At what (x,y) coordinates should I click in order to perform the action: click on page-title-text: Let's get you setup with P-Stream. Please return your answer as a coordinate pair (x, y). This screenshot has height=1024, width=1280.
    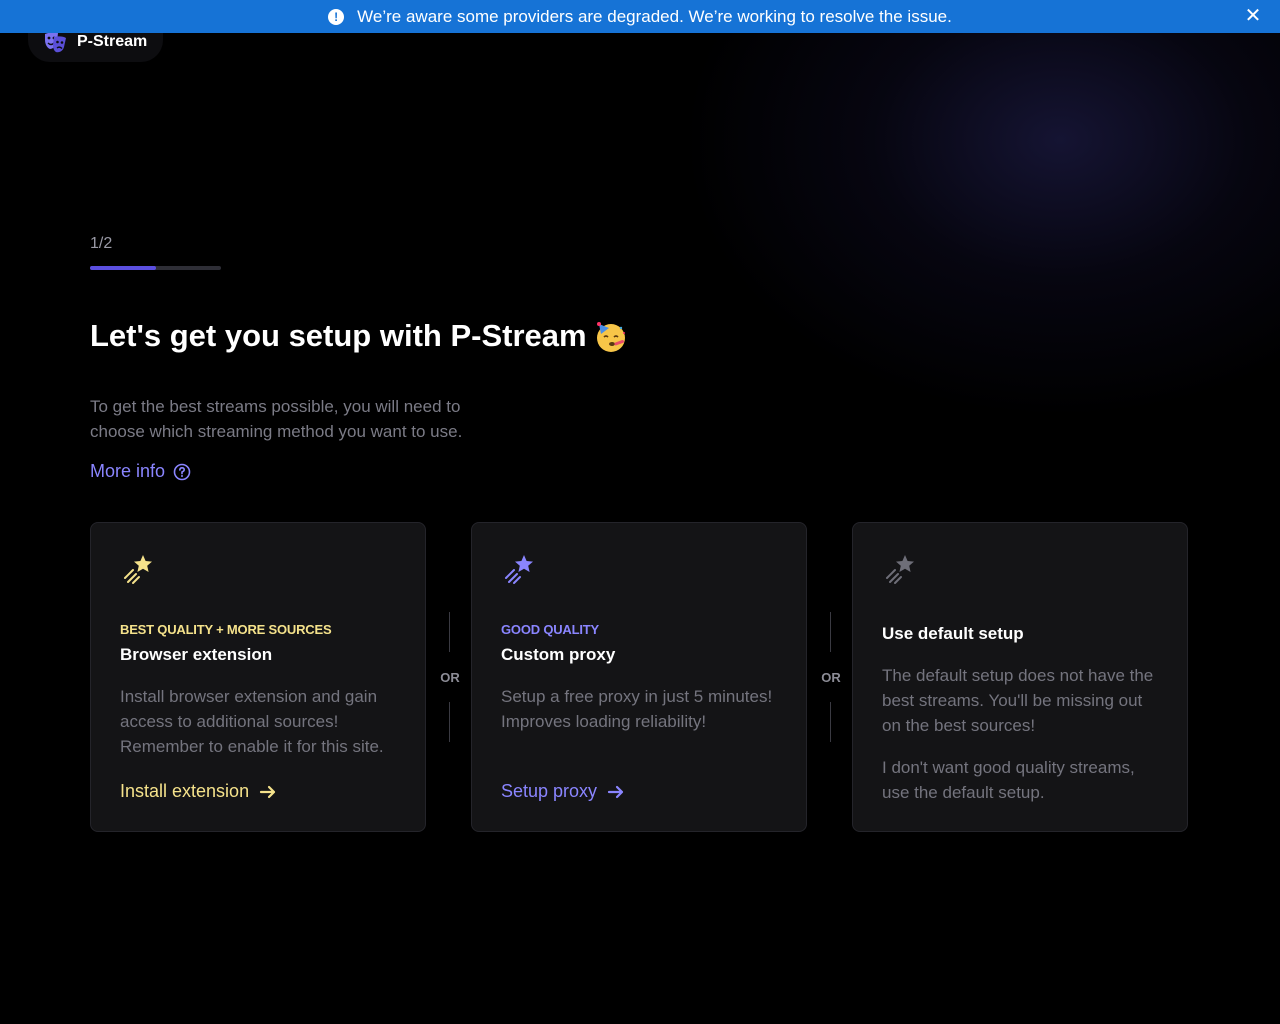
    Looking at the image, I should click on (338, 335).